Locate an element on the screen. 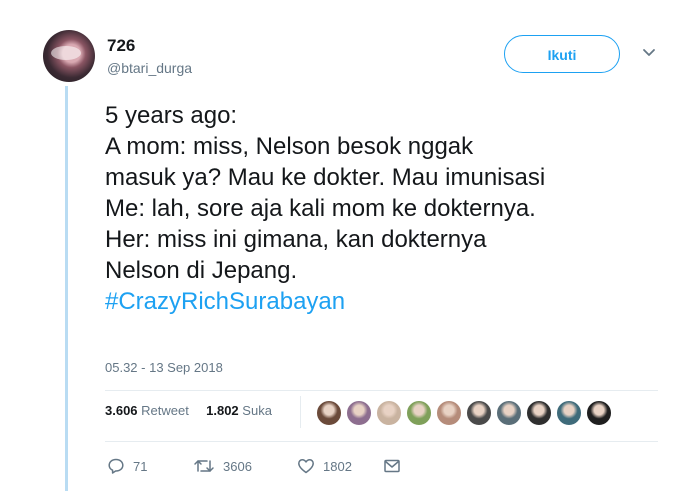 Image resolution: width=700 pixels, height=491 pixels. engagement-stats: 3.606 Retweet 1.802 Suka is located at coordinates (188, 410).